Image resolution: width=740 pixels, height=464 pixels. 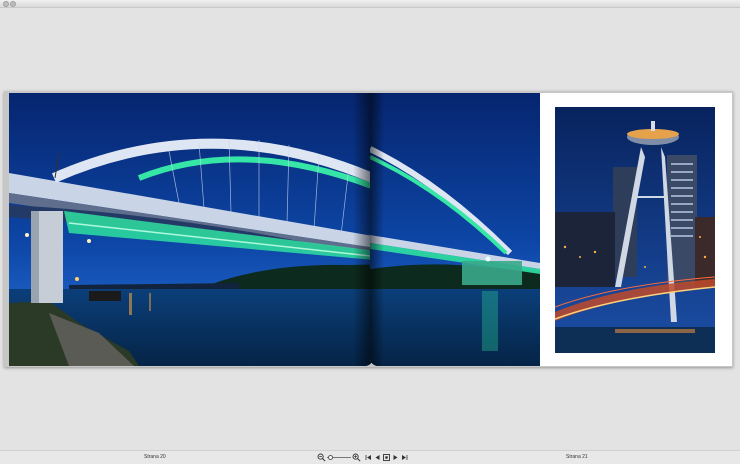 I want to click on bottom-toolbar: Strana 20 Strana 21, so click(x=370, y=457).